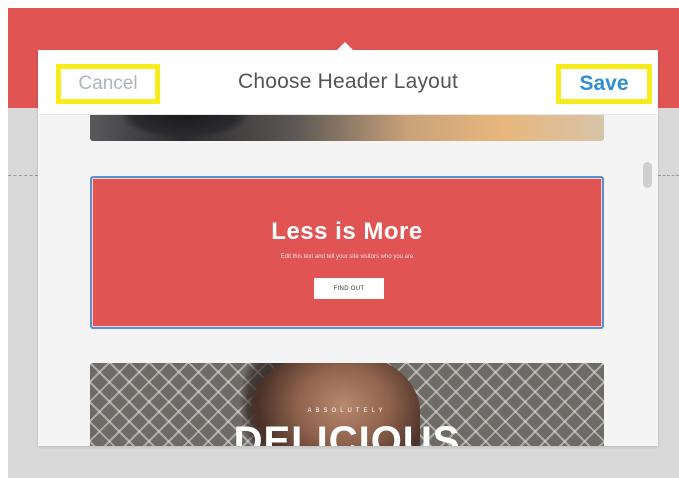 This screenshot has width=679, height=478. Describe the element at coordinates (347, 404) in the screenshot. I see `layout-option-delicious: ABSOLUTELY DELICIOUS` at that location.